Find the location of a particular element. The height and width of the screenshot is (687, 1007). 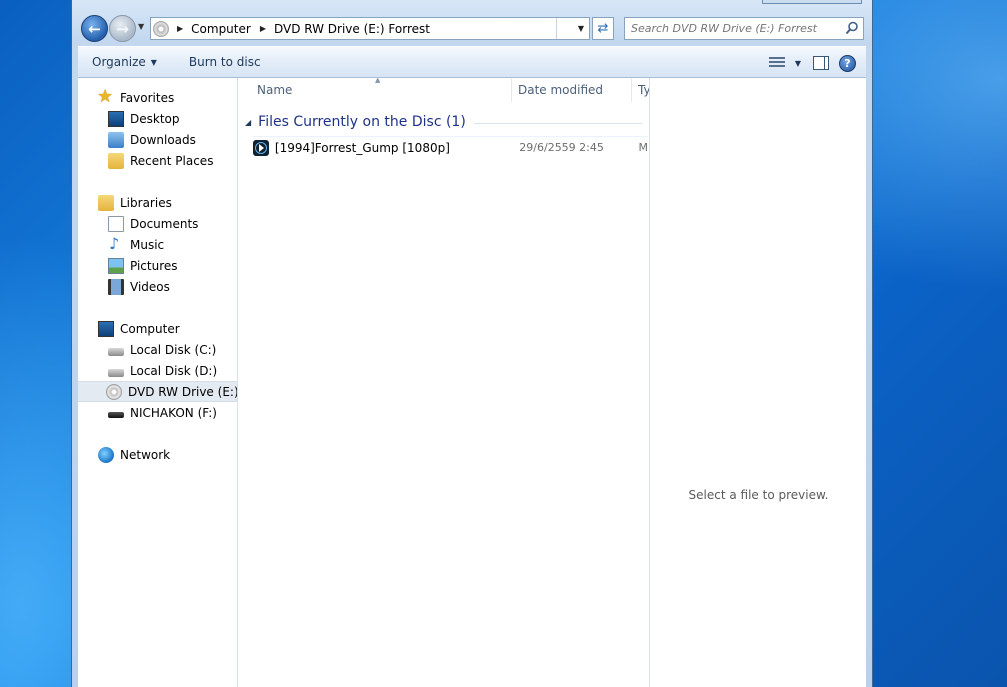

nav-dvd-drive: DVD RW Drive (E:) Forrest is located at coordinates (158, 391).